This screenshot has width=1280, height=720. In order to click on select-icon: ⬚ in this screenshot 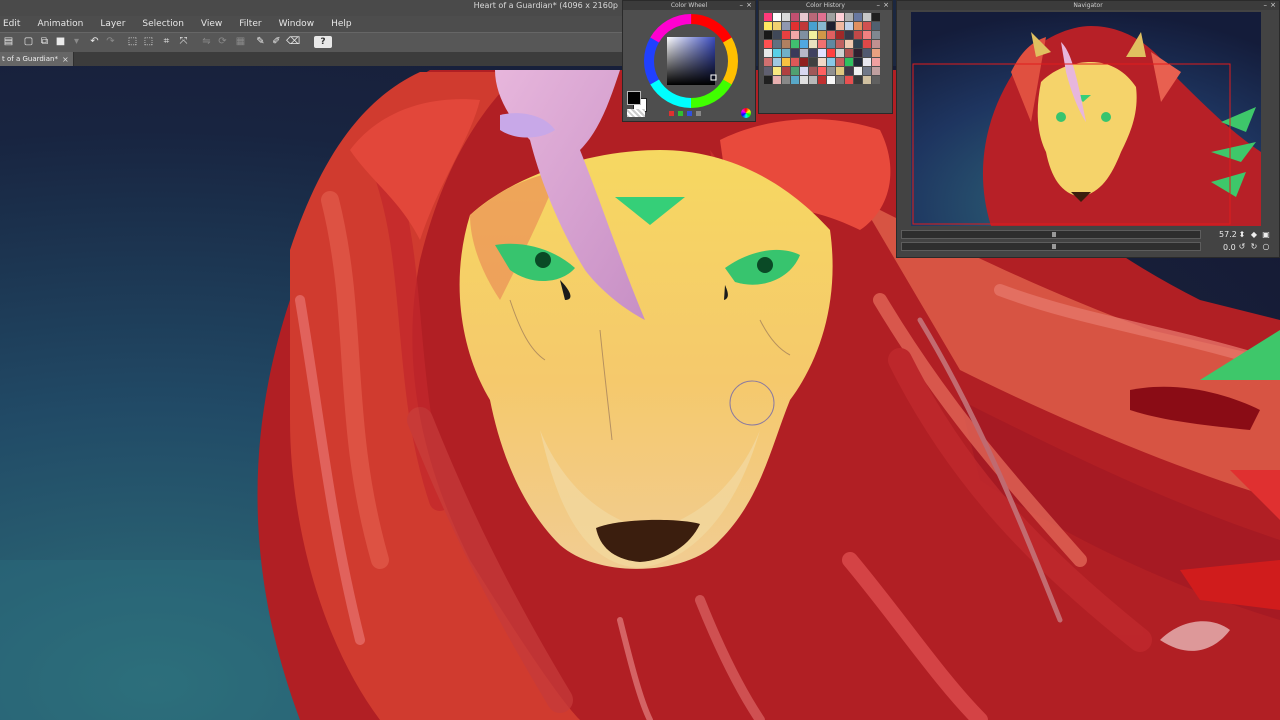, I will do `click(132, 42)`.